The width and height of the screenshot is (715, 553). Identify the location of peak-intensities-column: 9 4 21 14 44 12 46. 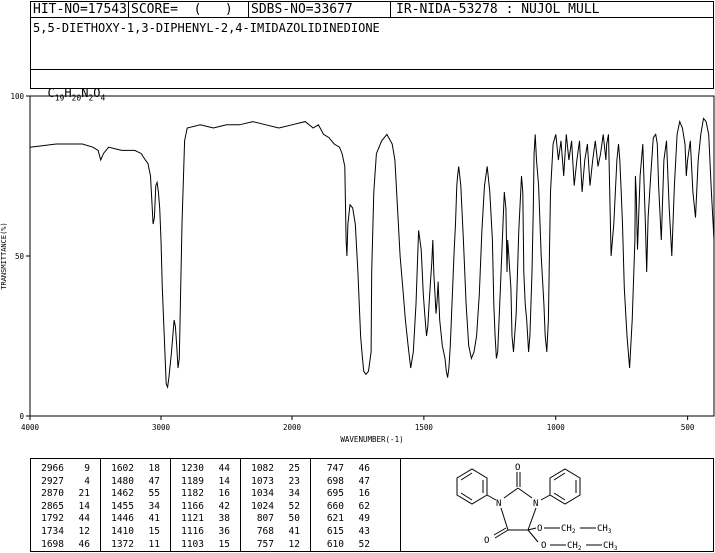
(84, 506).